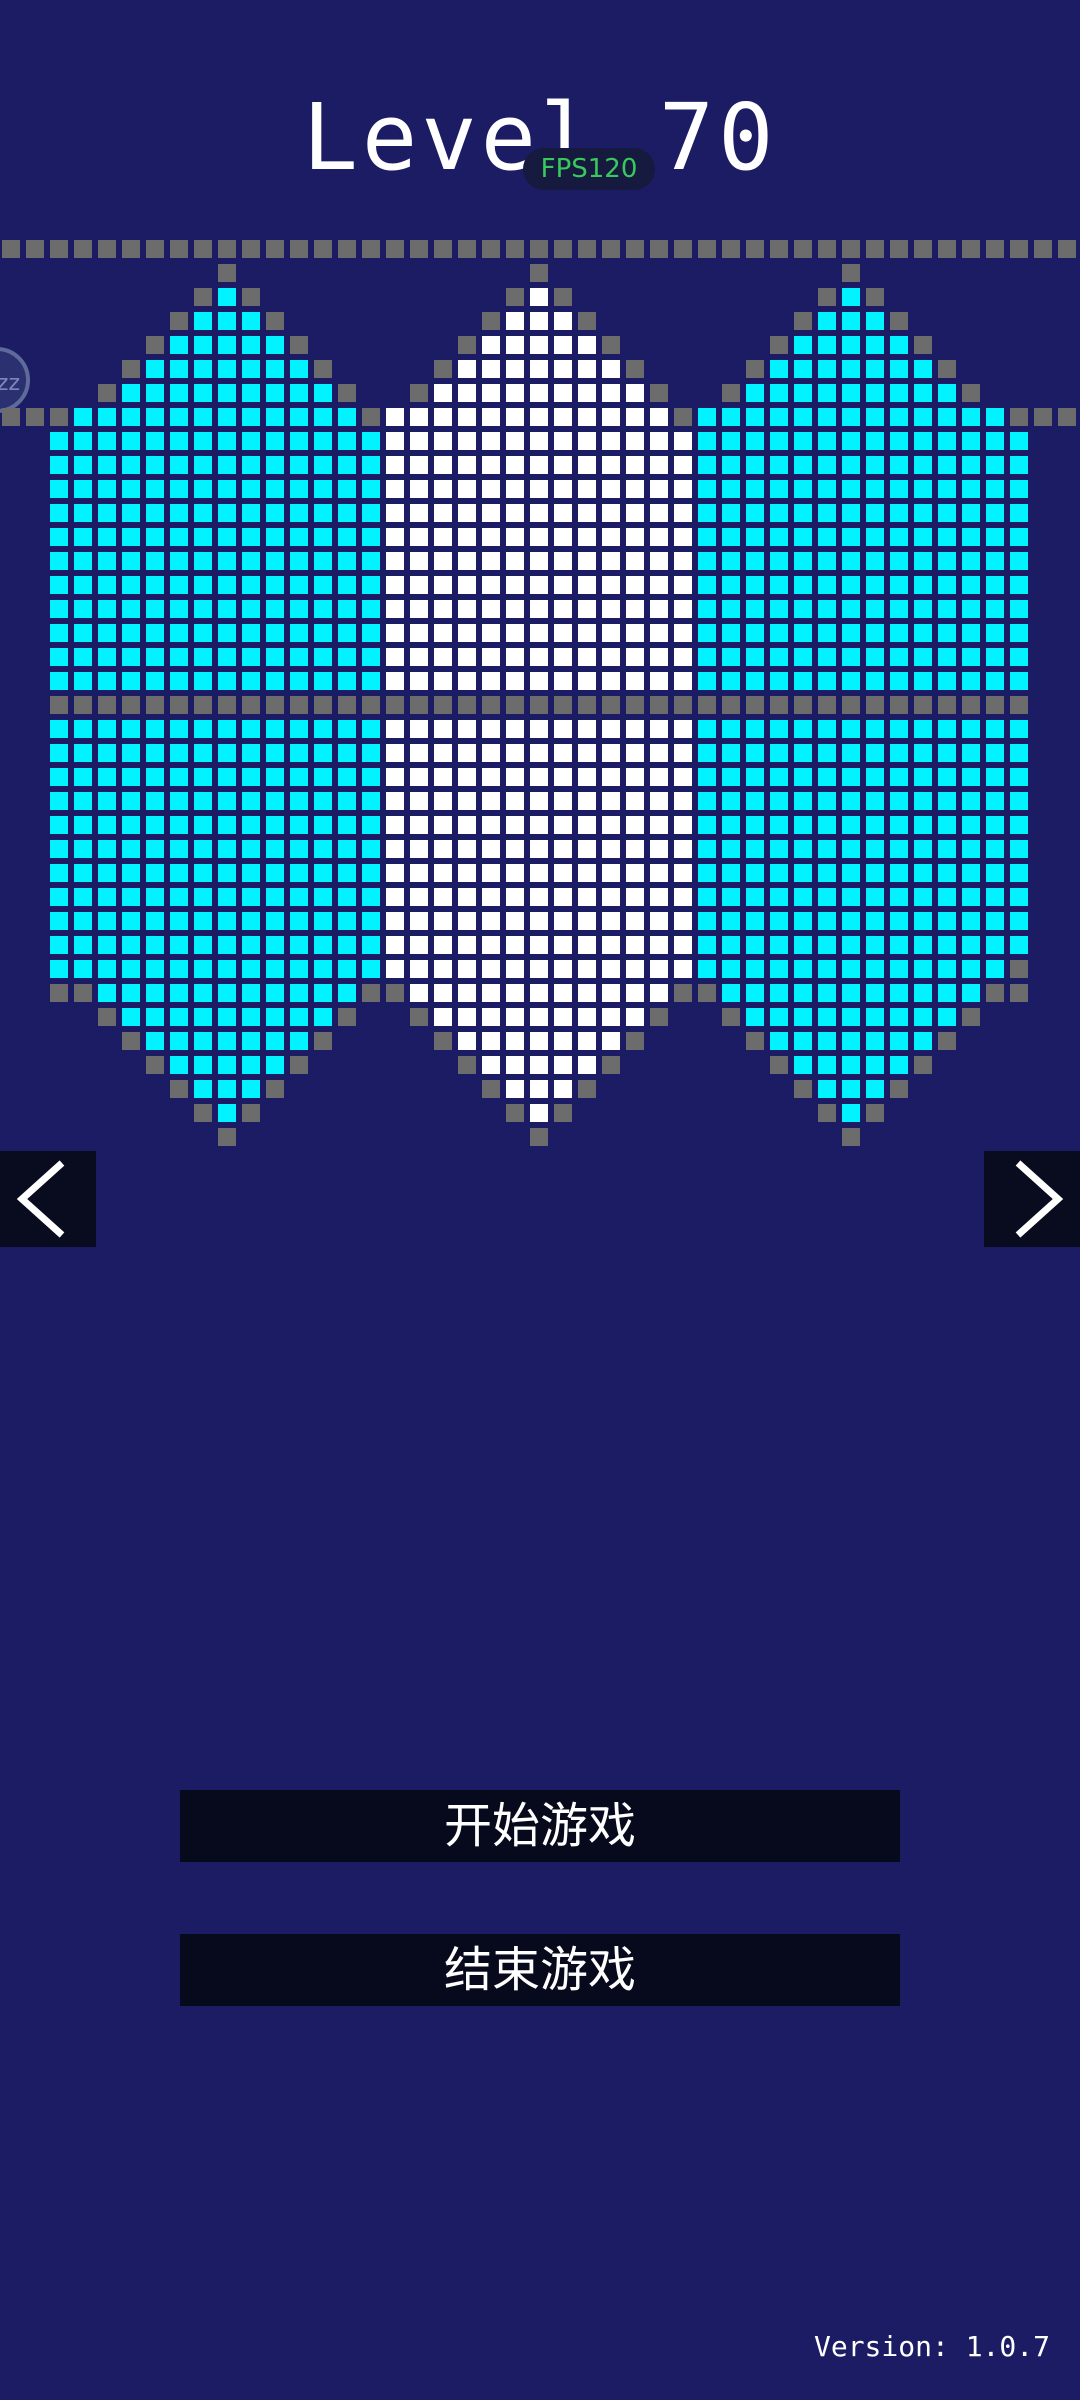 The height and width of the screenshot is (2400, 1080). What do you see at coordinates (540, 1826) in the screenshot?
I see `start-game-button: 开始游戏` at bounding box center [540, 1826].